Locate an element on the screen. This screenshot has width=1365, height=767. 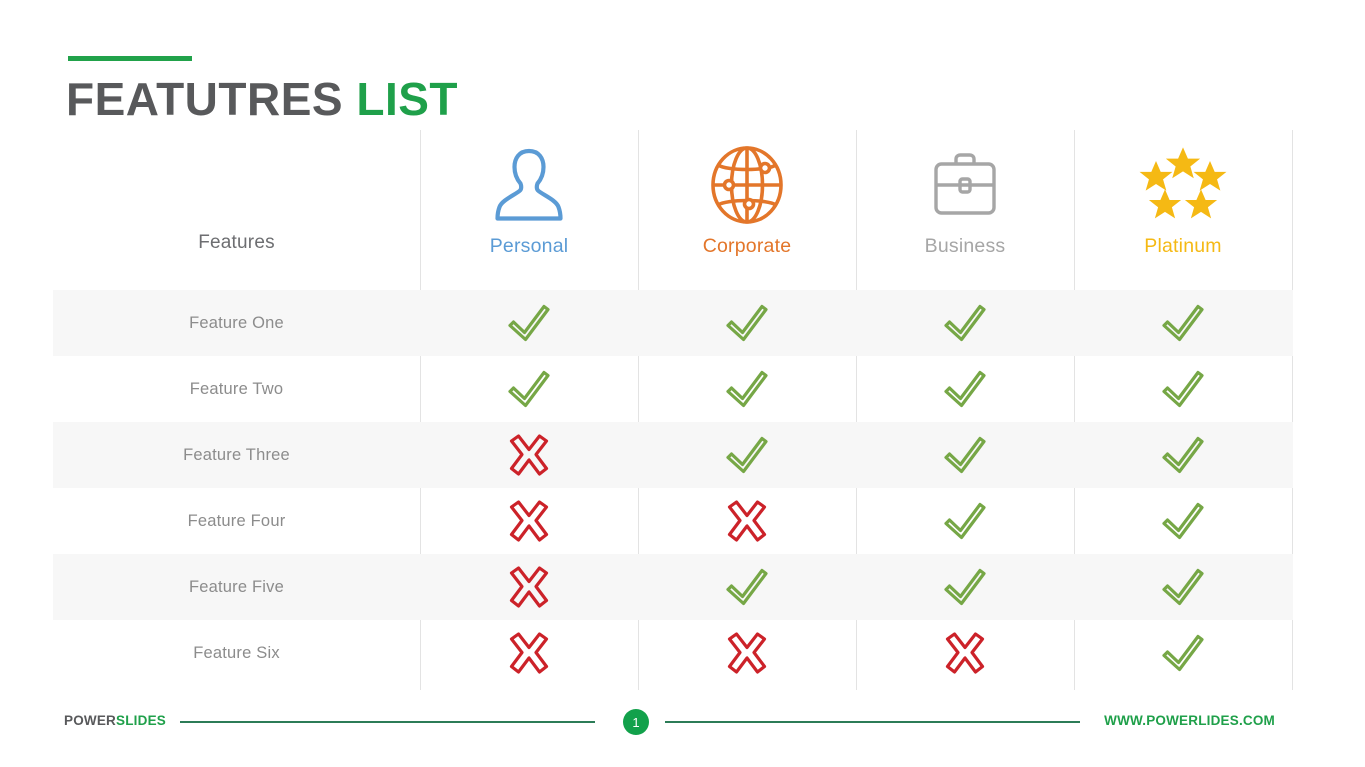
page-title-accent: LIST is located at coordinates (407, 99).